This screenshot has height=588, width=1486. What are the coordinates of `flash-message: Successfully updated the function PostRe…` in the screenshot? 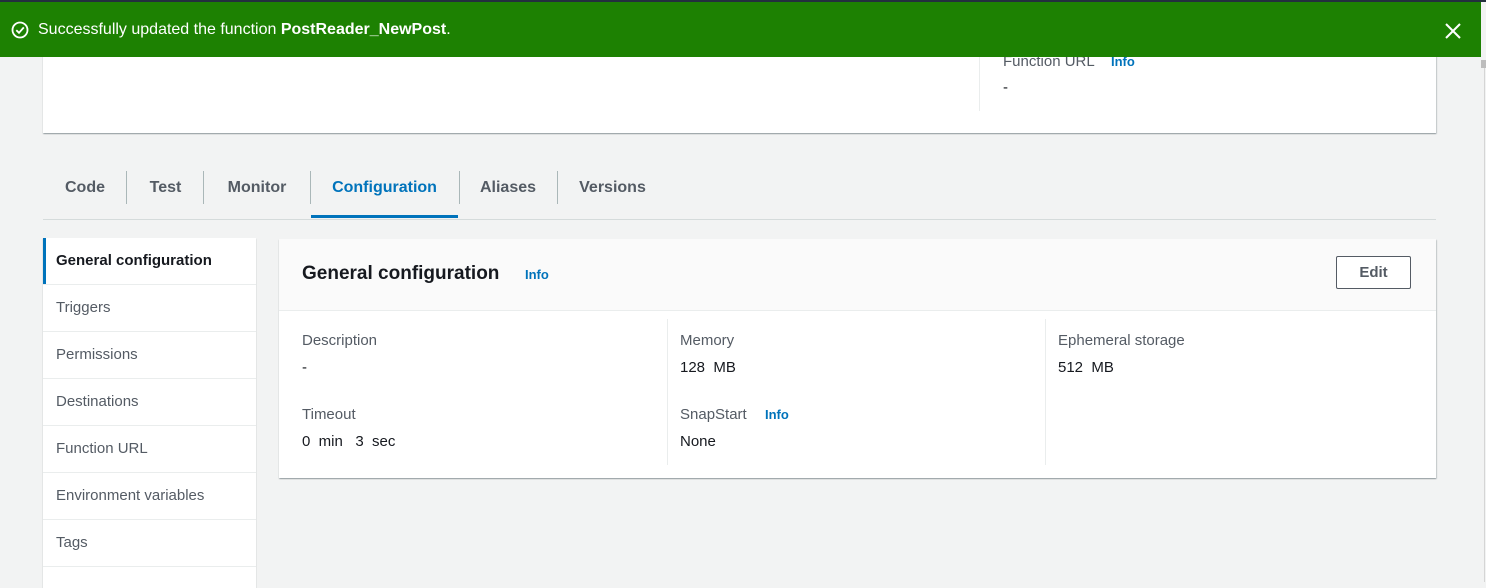 It's located at (244, 30).